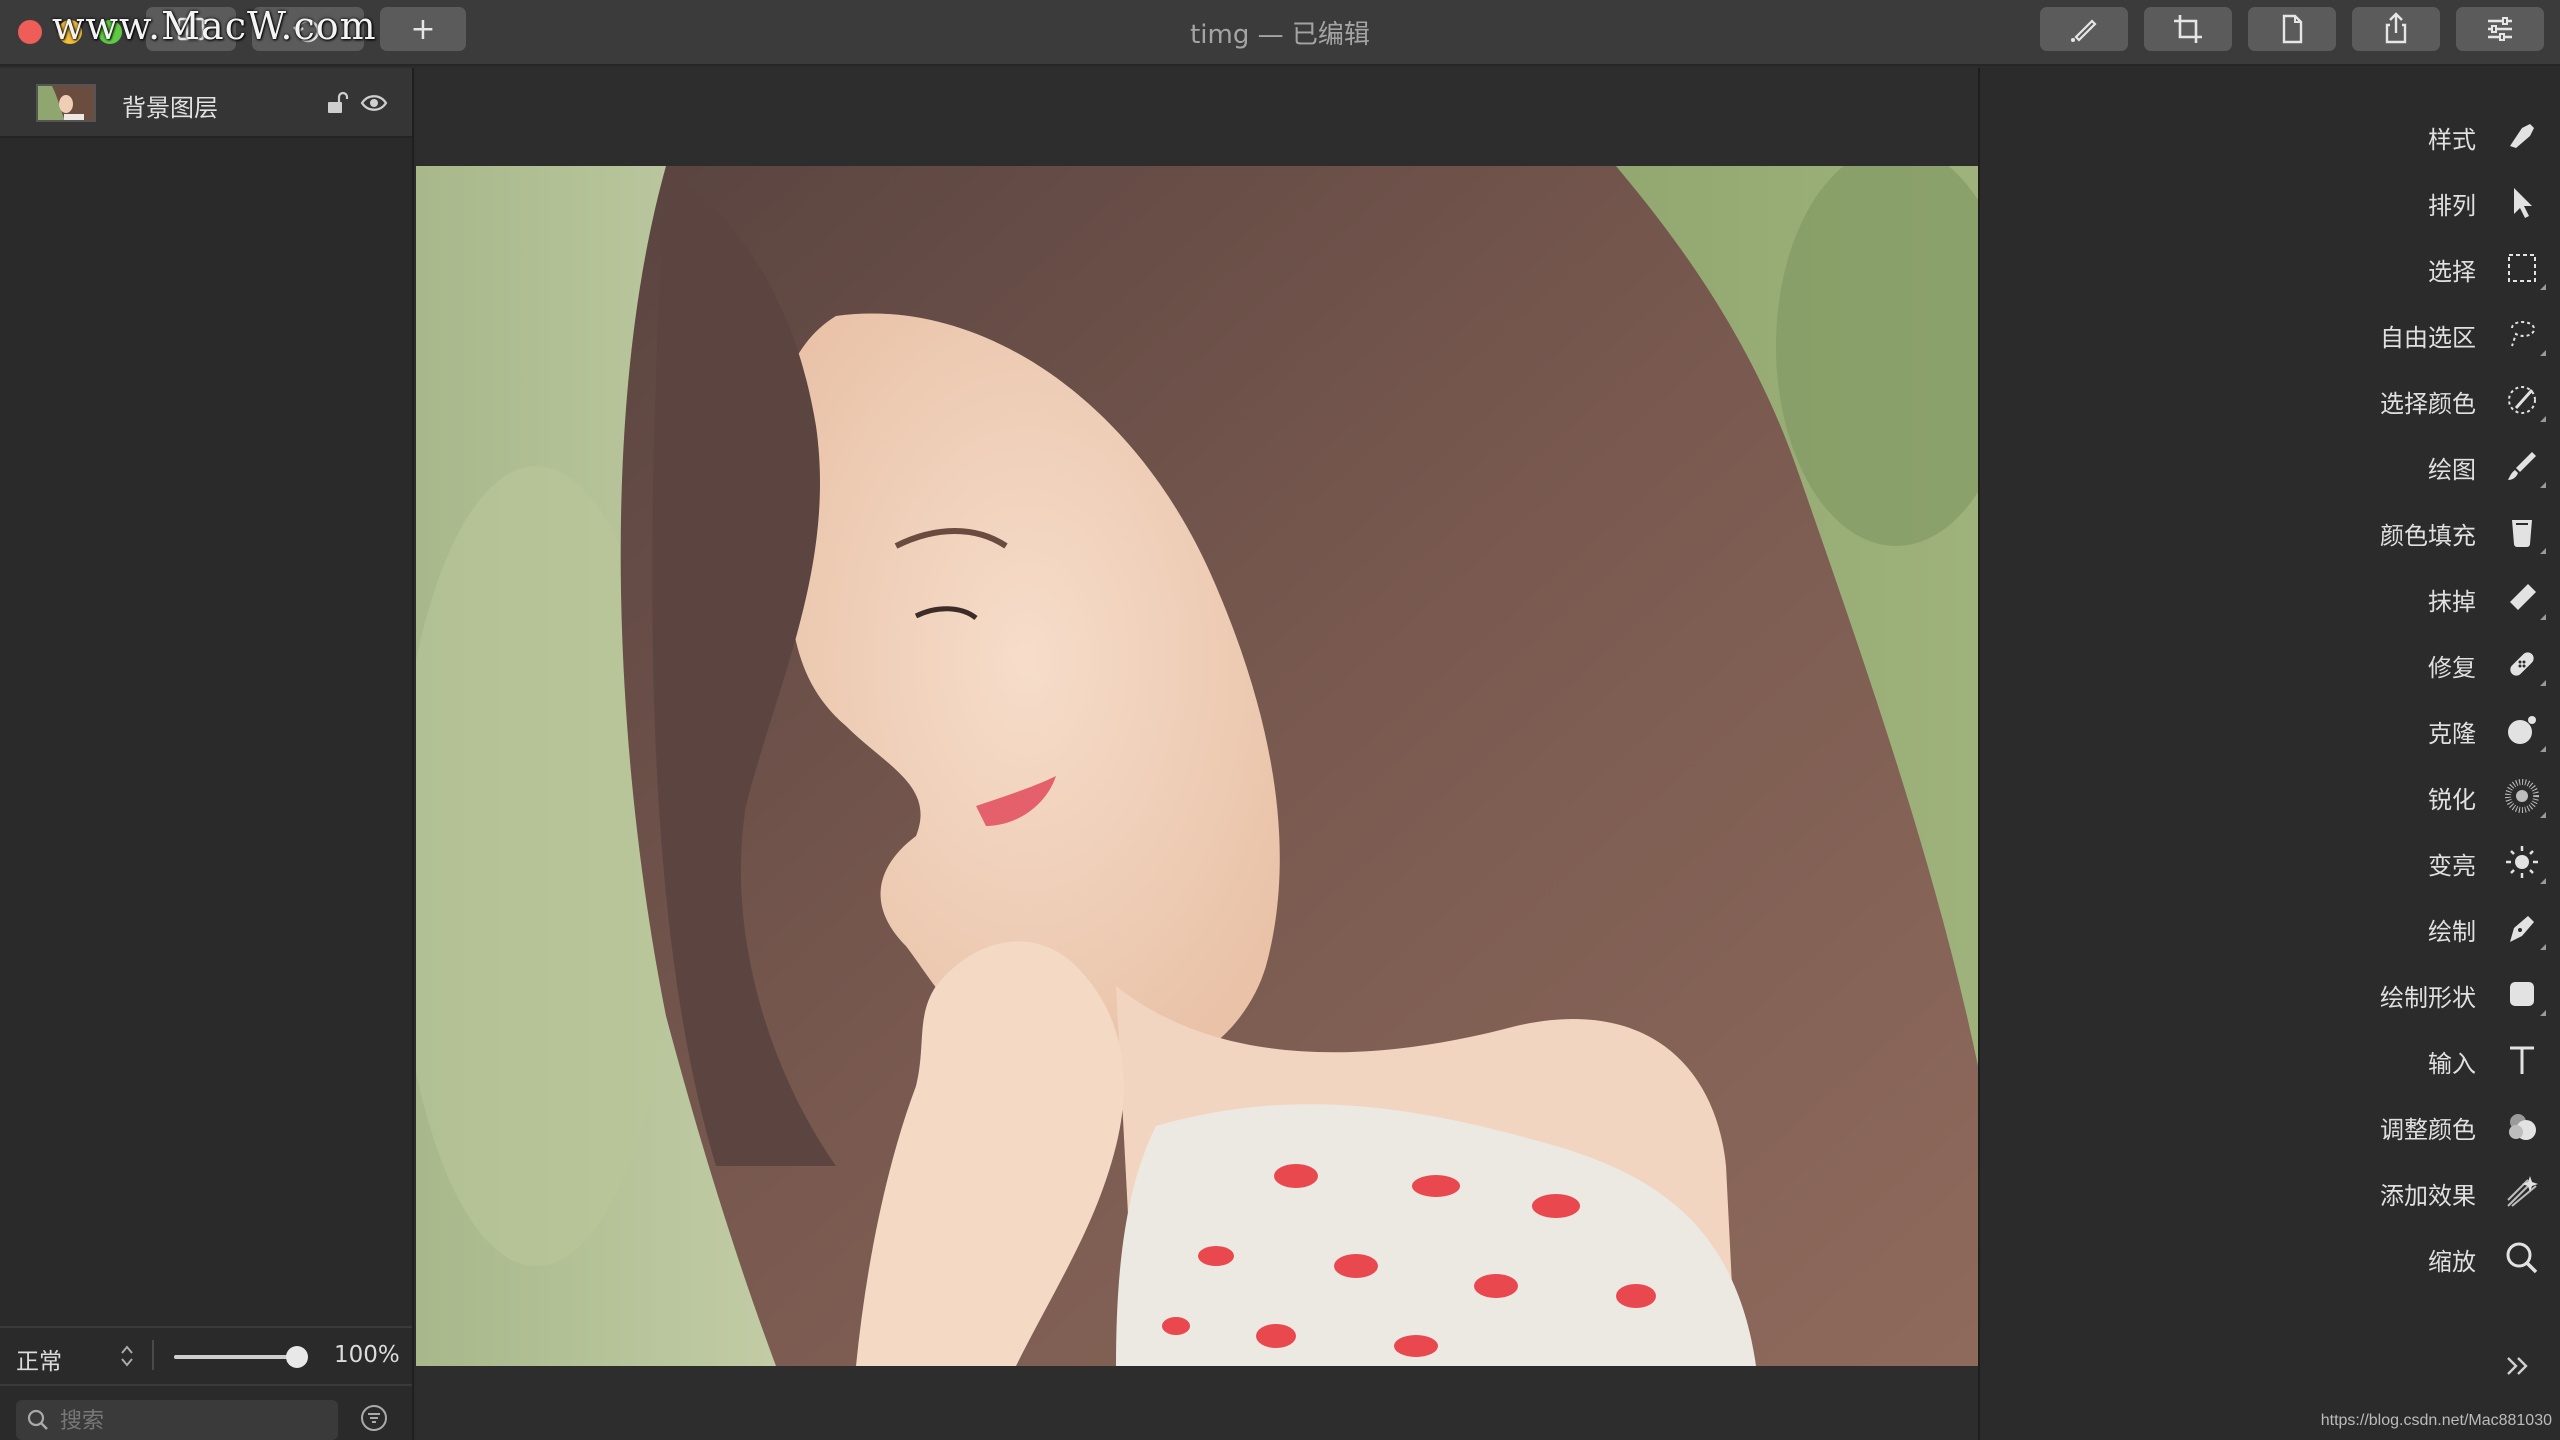 This screenshot has height=1440, width=2560. What do you see at coordinates (2269, 796) in the screenshot?
I see `tool-sharpen: 锐化` at bounding box center [2269, 796].